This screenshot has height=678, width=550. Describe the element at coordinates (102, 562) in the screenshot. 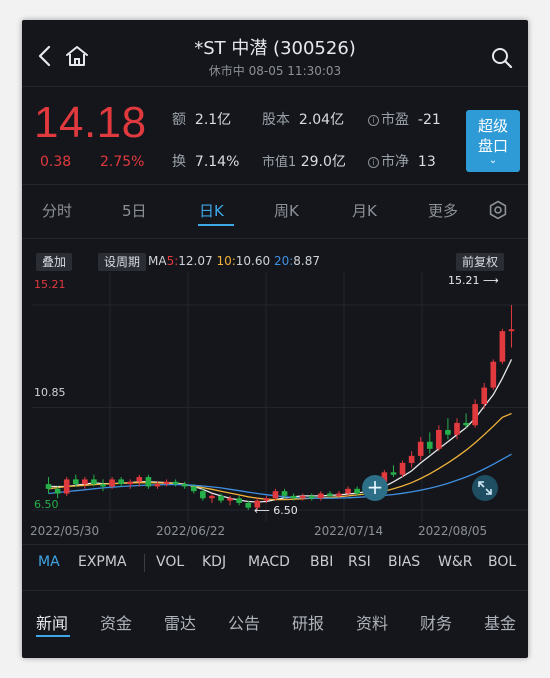

I see `indicator-expma: EXPMA` at that location.